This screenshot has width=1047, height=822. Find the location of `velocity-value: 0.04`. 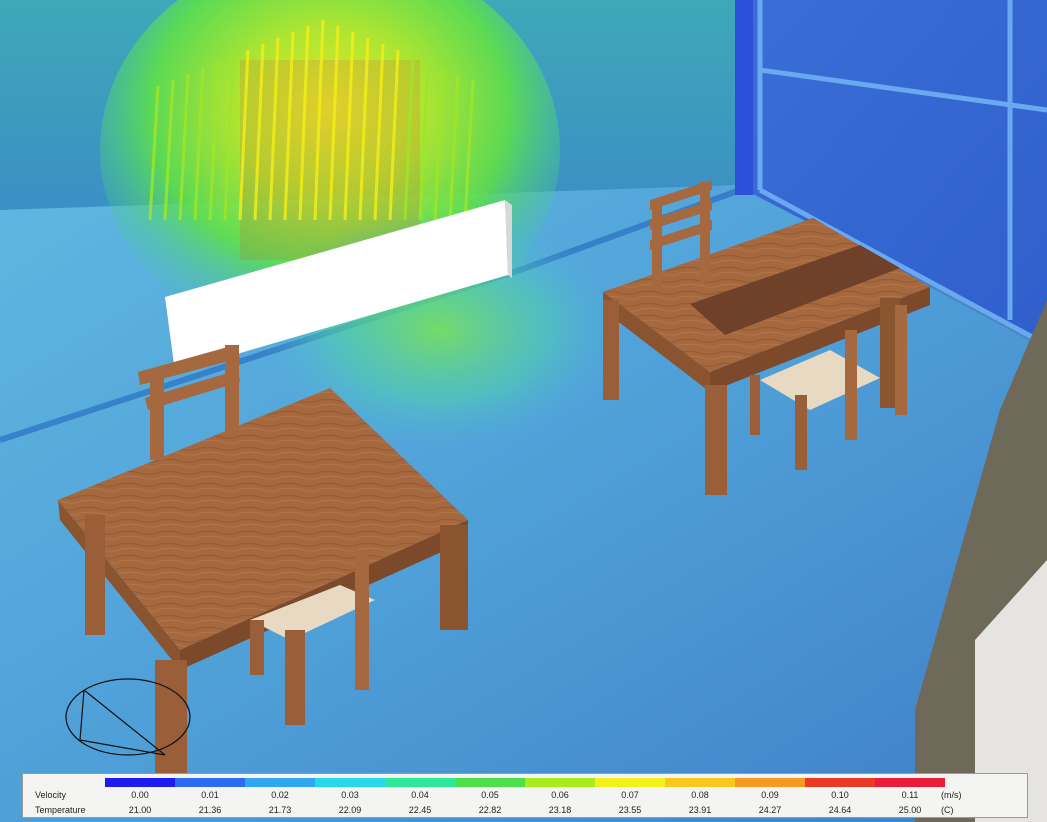

velocity-value: 0.04 is located at coordinates (420, 795).